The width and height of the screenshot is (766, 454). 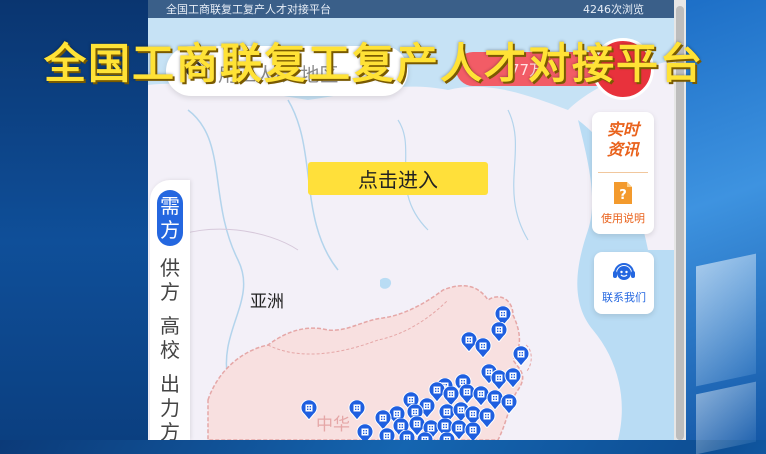 I want to click on platform-name: 全国工商联复工复产人才对接平台, so click(x=248, y=9).